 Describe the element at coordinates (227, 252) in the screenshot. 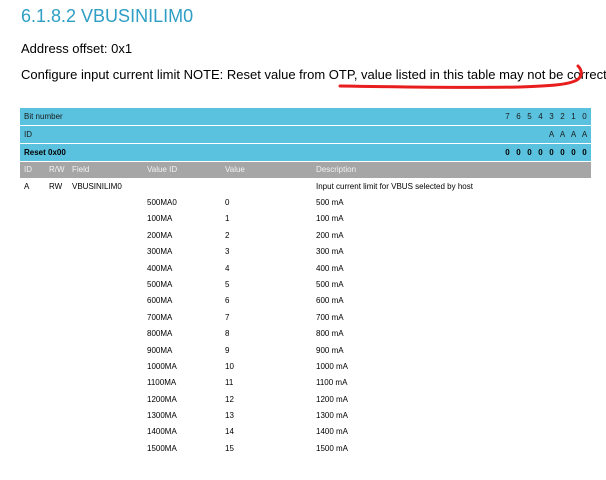

I see `value: 3` at that location.